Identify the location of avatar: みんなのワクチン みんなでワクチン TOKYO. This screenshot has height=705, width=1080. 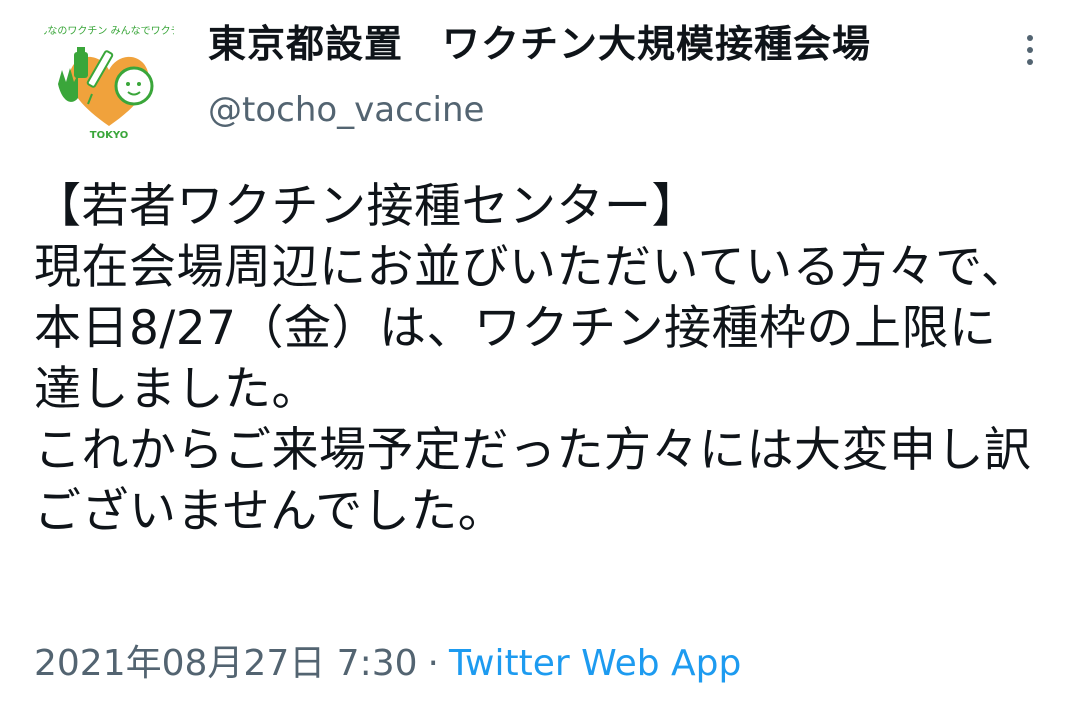
(109, 79).